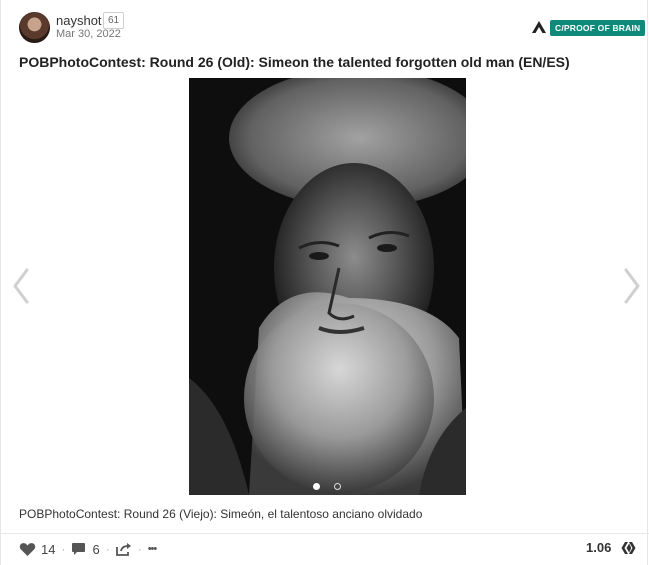  Describe the element at coordinates (34, 27) in the screenshot. I see `avatar` at that location.